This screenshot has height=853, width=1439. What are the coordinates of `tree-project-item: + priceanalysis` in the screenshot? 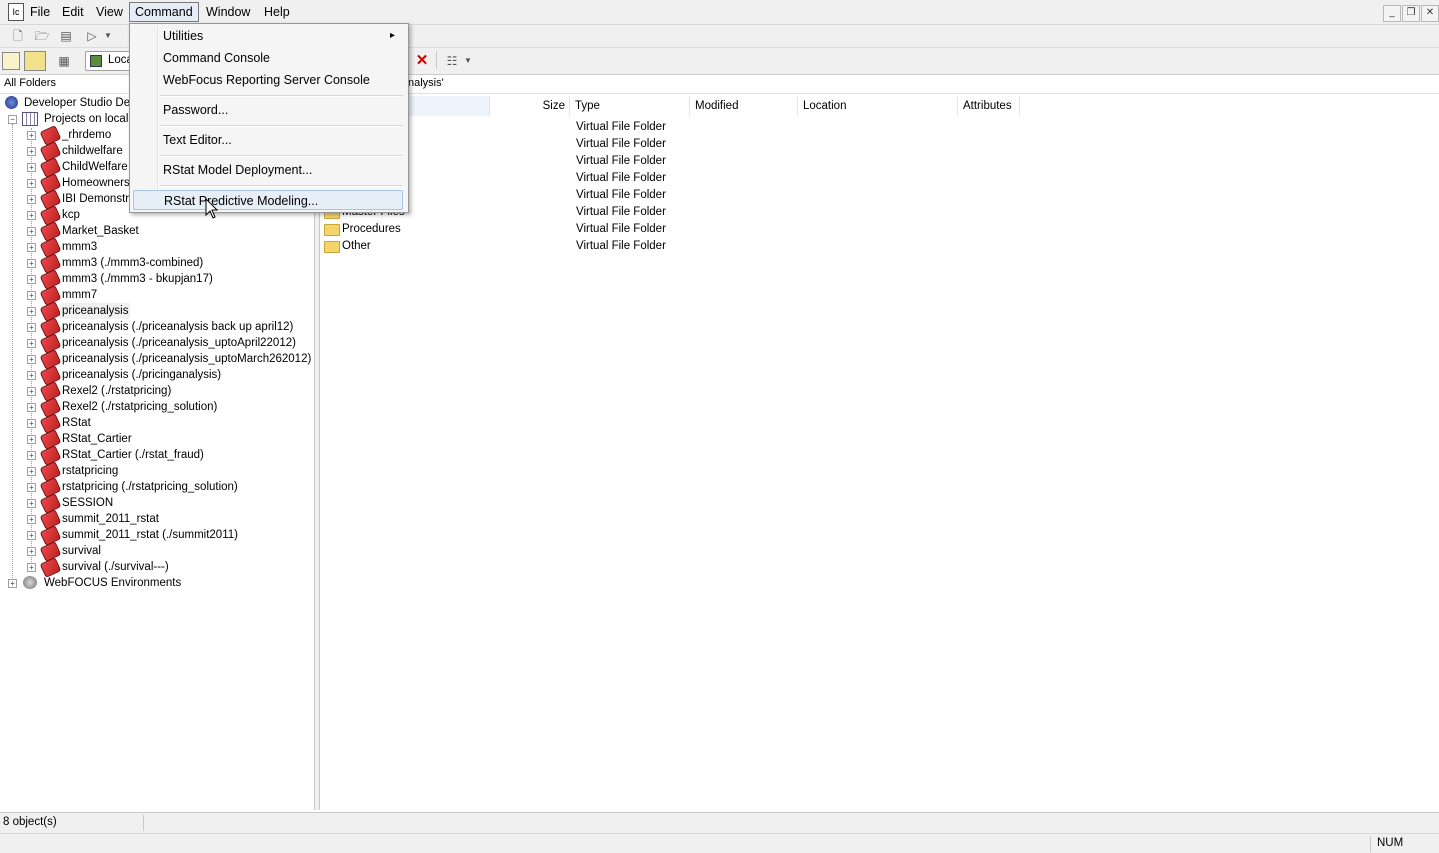 It's located at (150, 311).